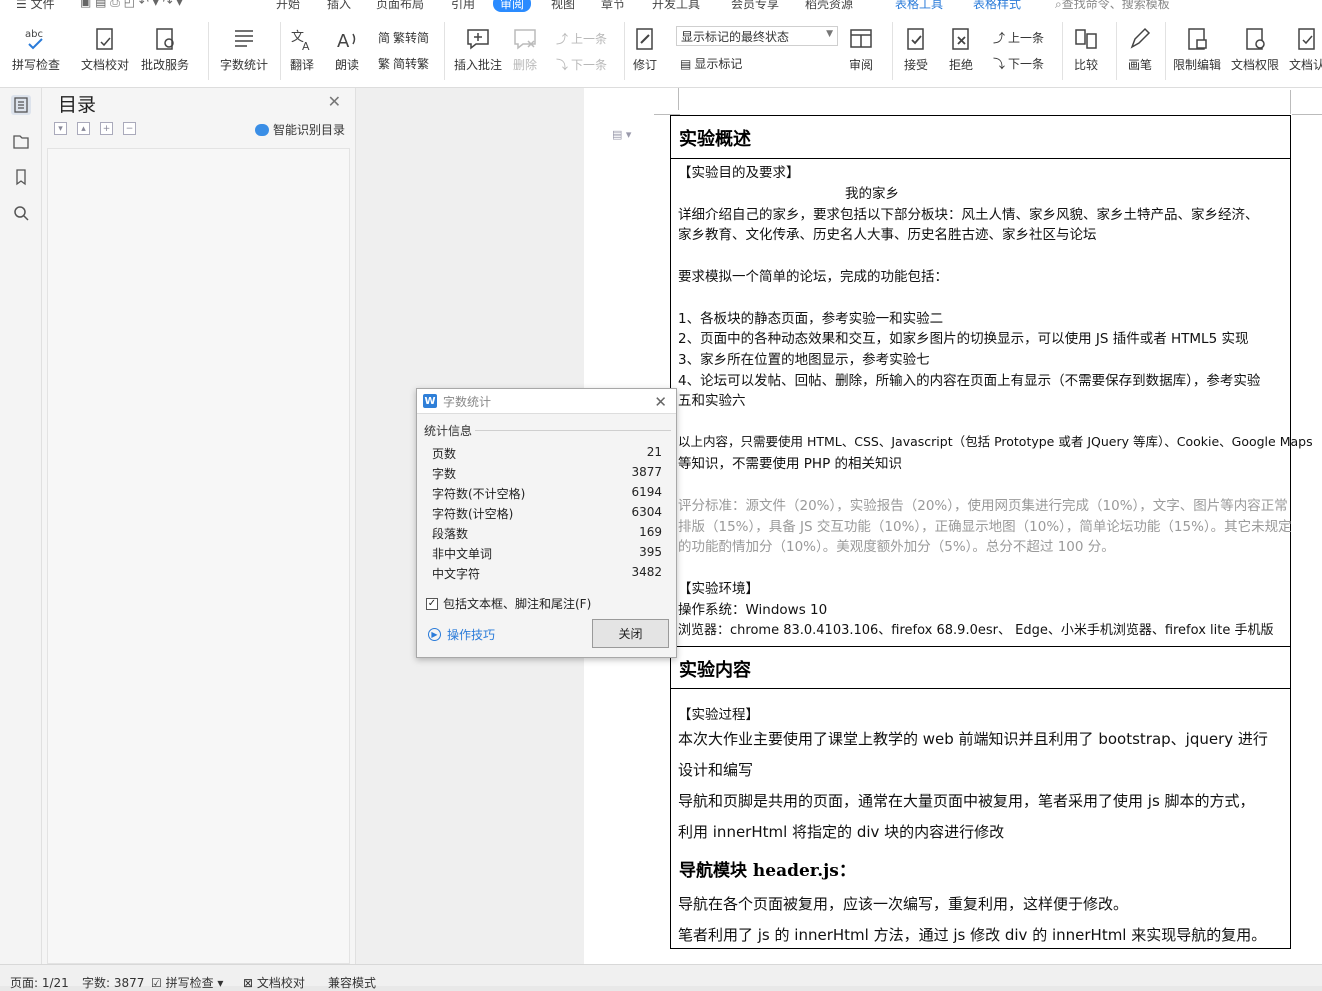 The height and width of the screenshot is (991, 1322). Describe the element at coordinates (21, 141) in the screenshot. I see `nav-pane-icon` at that location.